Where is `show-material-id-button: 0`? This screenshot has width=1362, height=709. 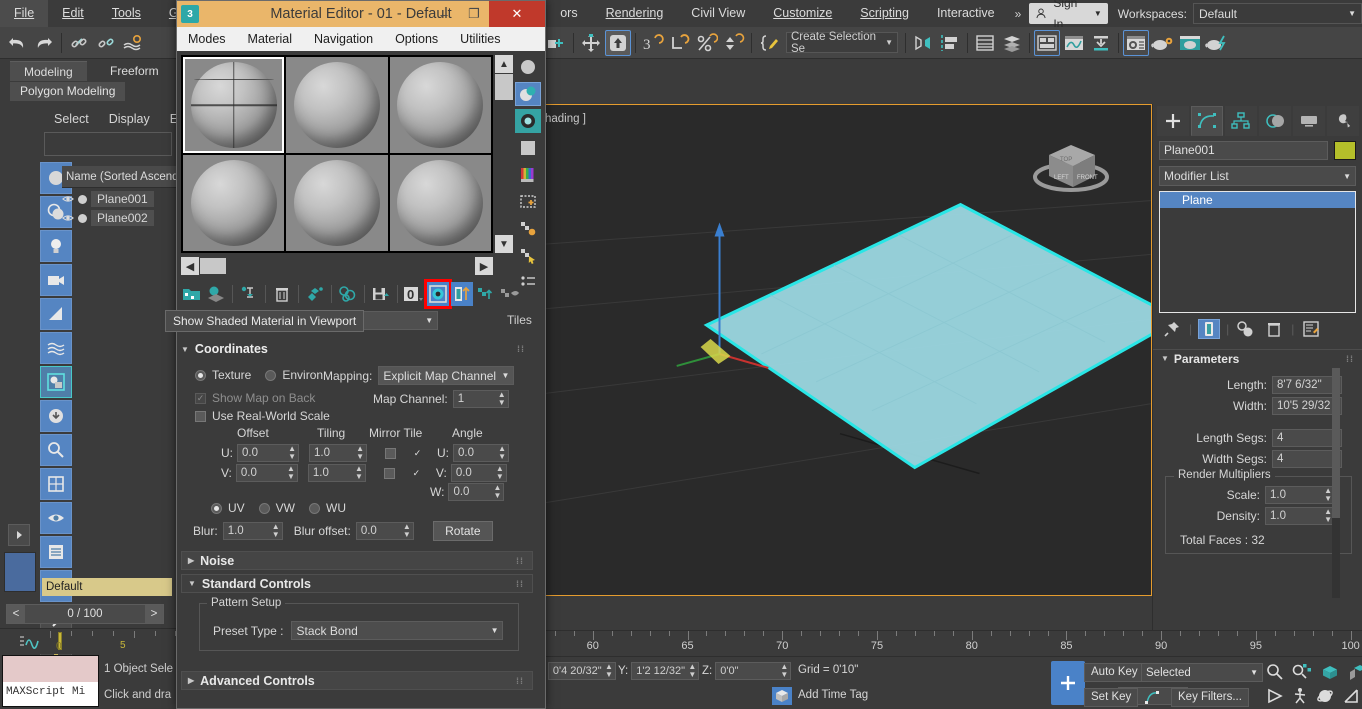
show-material-id-button: 0 is located at coordinates (414, 294).